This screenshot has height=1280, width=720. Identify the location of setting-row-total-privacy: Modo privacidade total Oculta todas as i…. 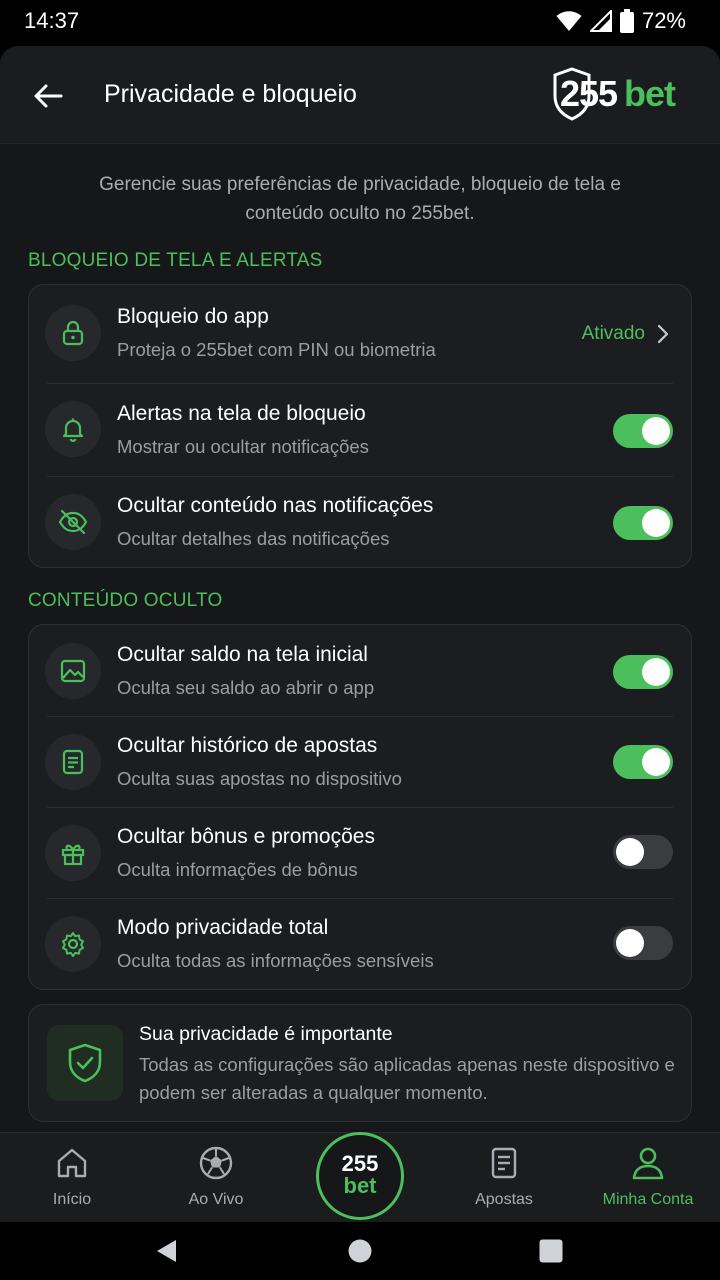
(360, 943).